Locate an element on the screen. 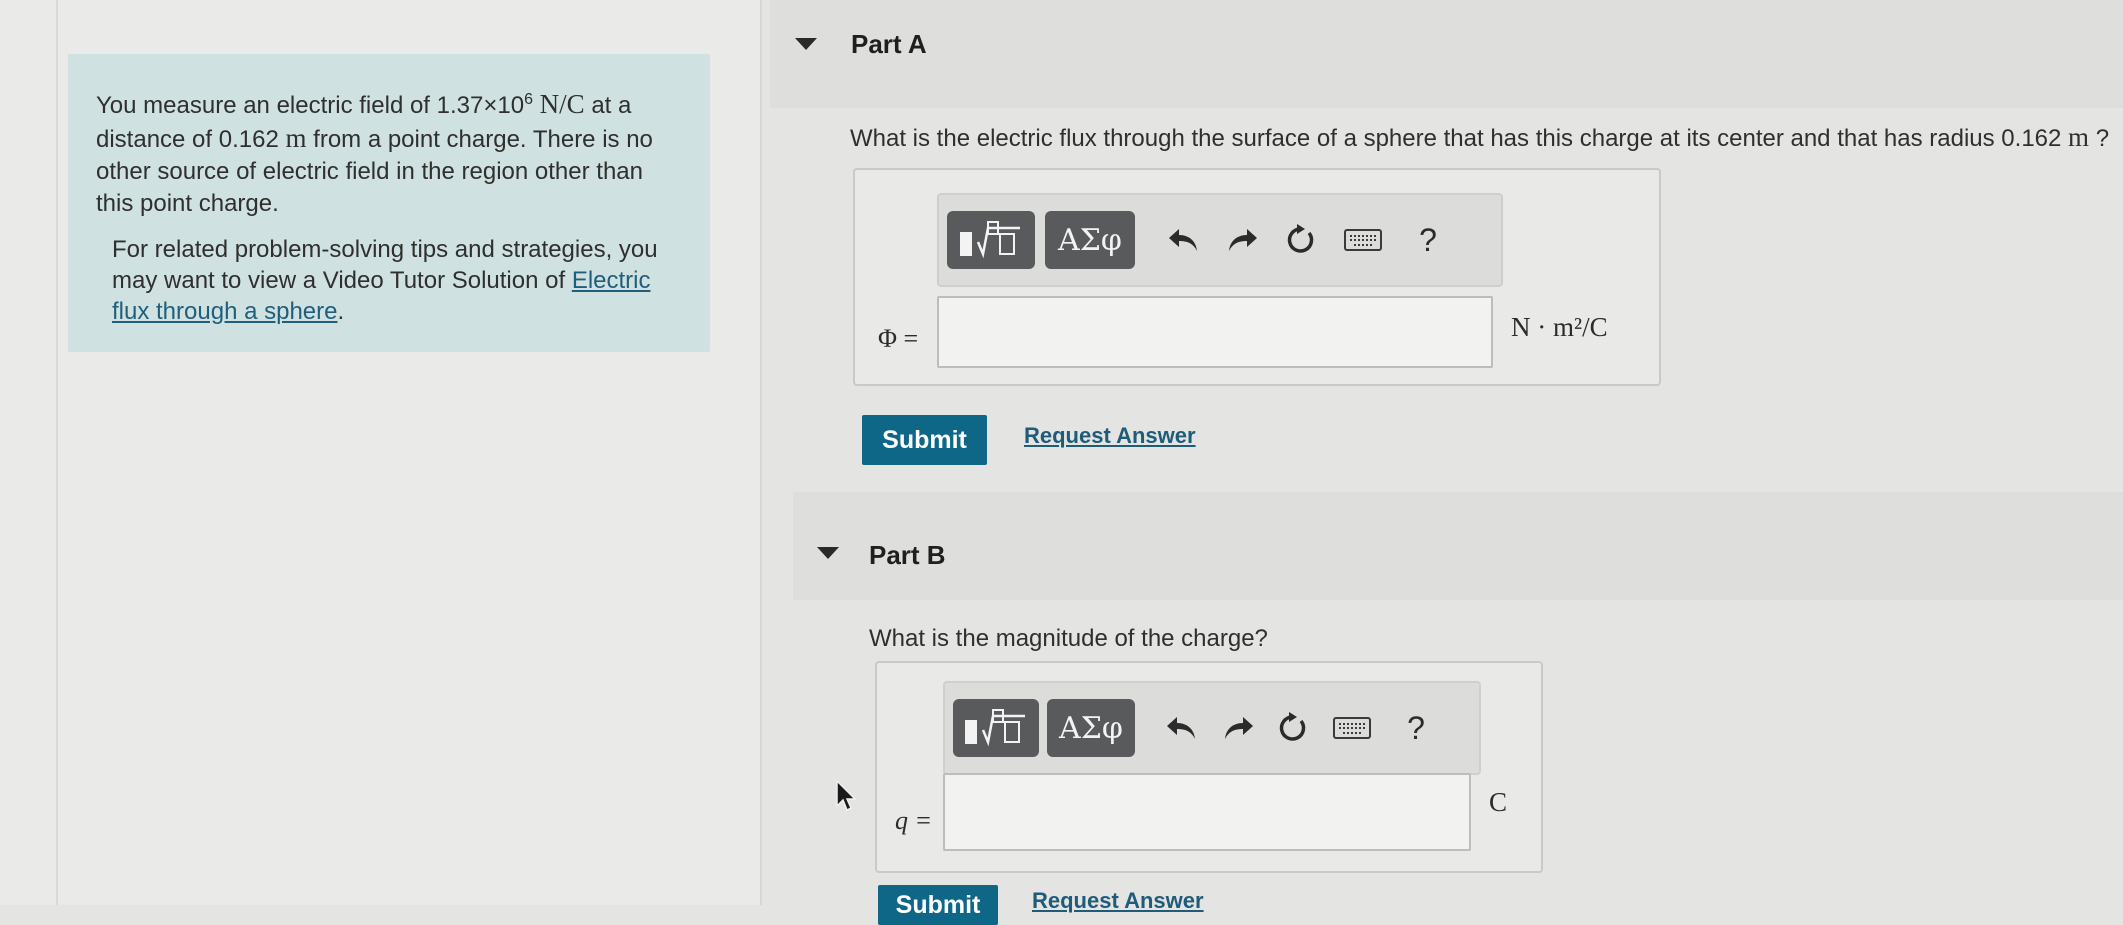  charge-variable-label: q = is located at coordinates (914, 820).